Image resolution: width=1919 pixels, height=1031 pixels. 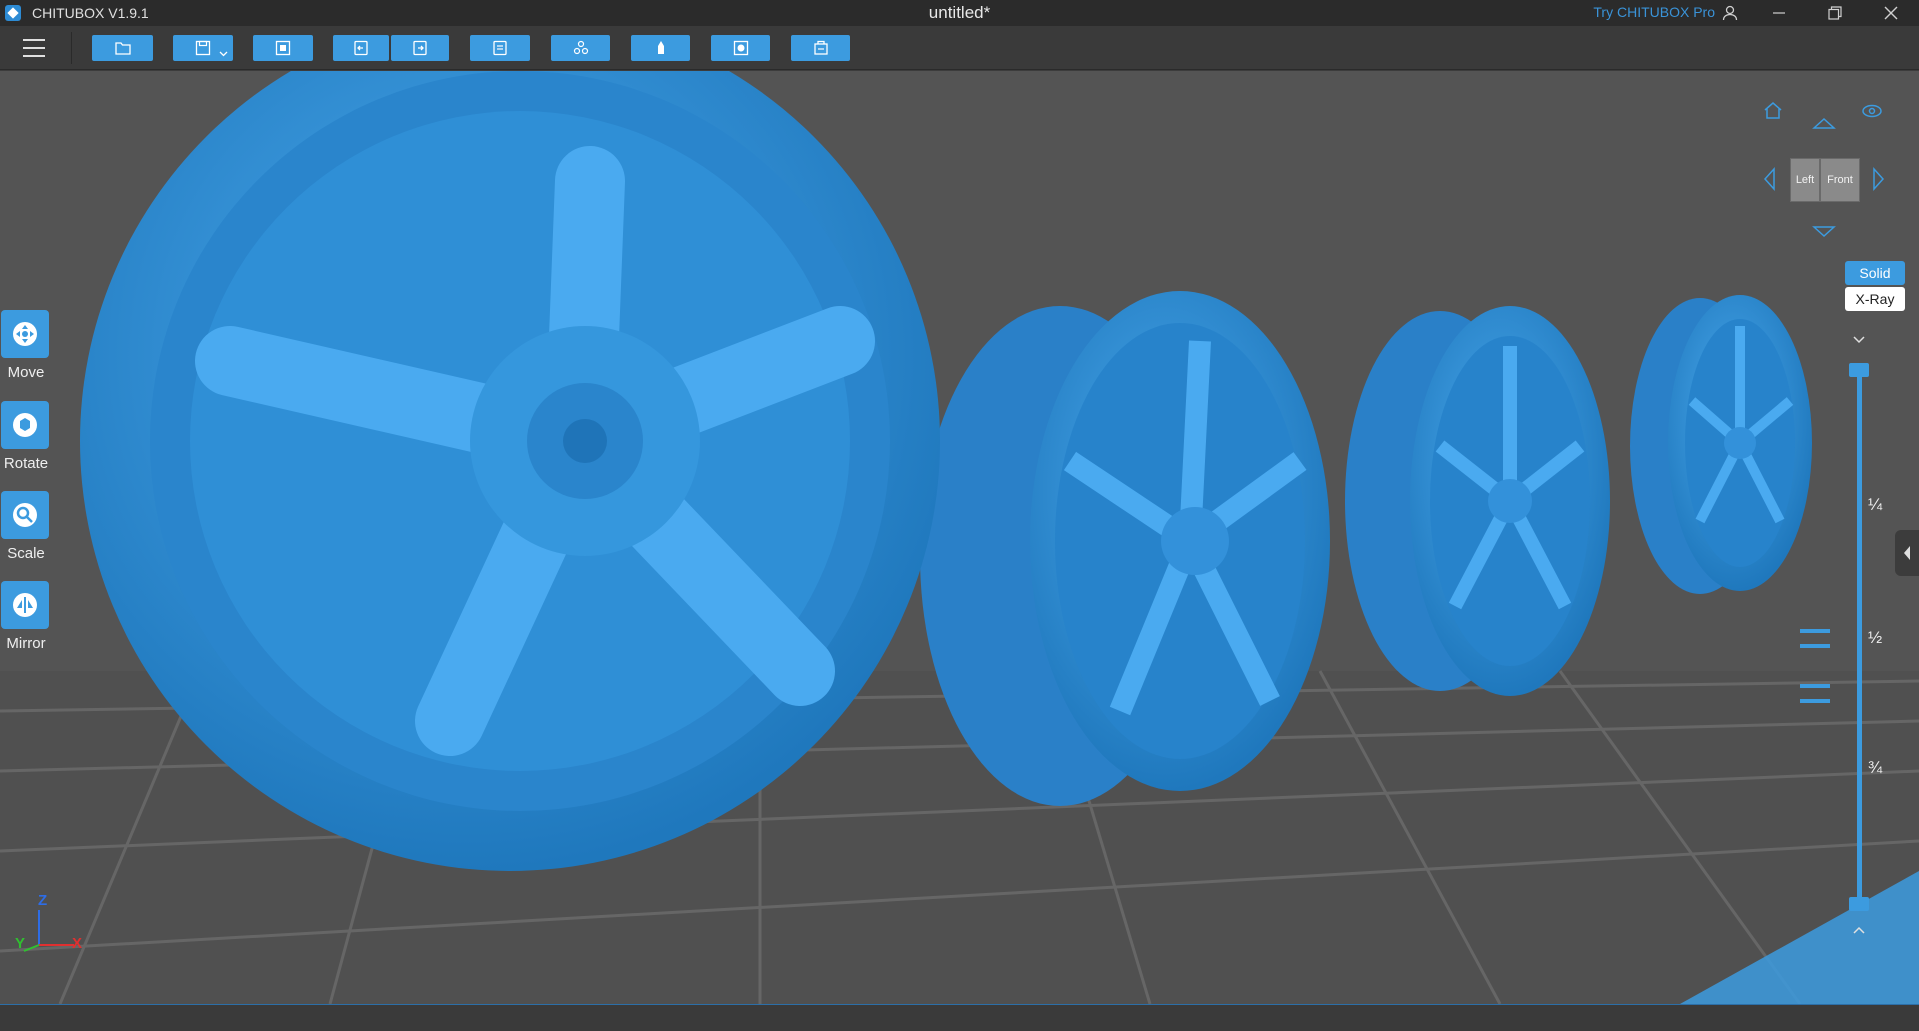 I want to click on view-down-arrow-icon, so click(x=1824, y=231).